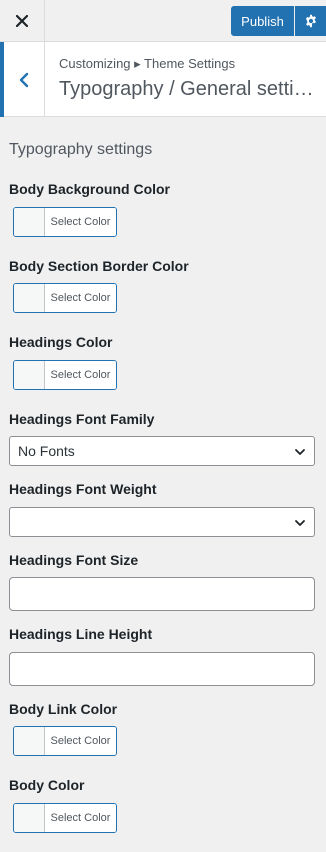  Describe the element at coordinates (81, 149) in the screenshot. I see `panel-title: Typography settings` at that location.